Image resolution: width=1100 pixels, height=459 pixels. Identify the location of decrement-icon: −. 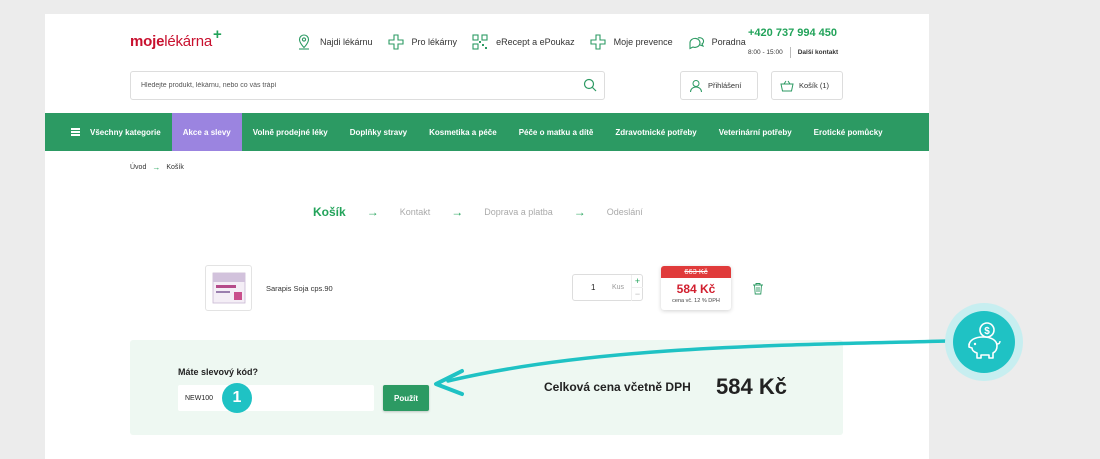
(637, 294).